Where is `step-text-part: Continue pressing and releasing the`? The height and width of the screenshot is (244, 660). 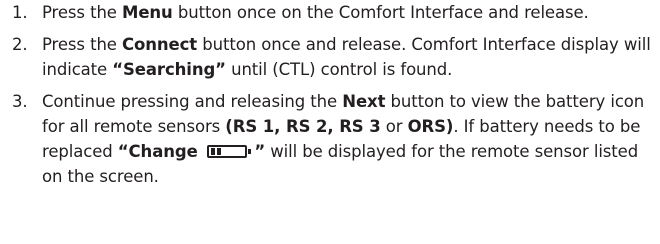
step-text-part: Continue pressing and releasing the is located at coordinates (192, 101).